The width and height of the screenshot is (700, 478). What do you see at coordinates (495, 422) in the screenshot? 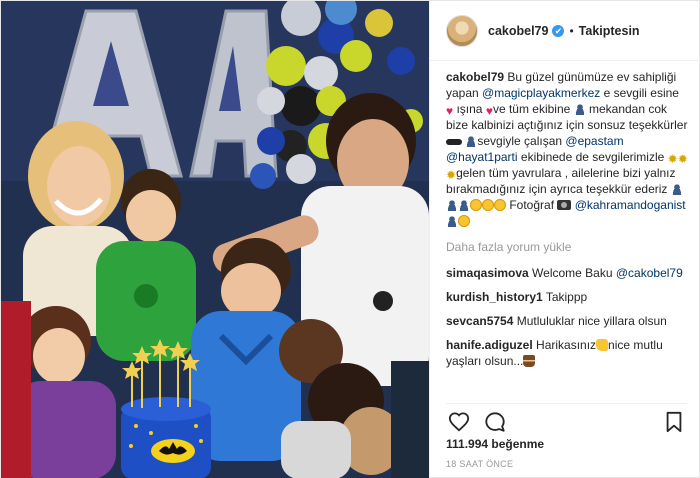
I see `comment-icon` at bounding box center [495, 422].